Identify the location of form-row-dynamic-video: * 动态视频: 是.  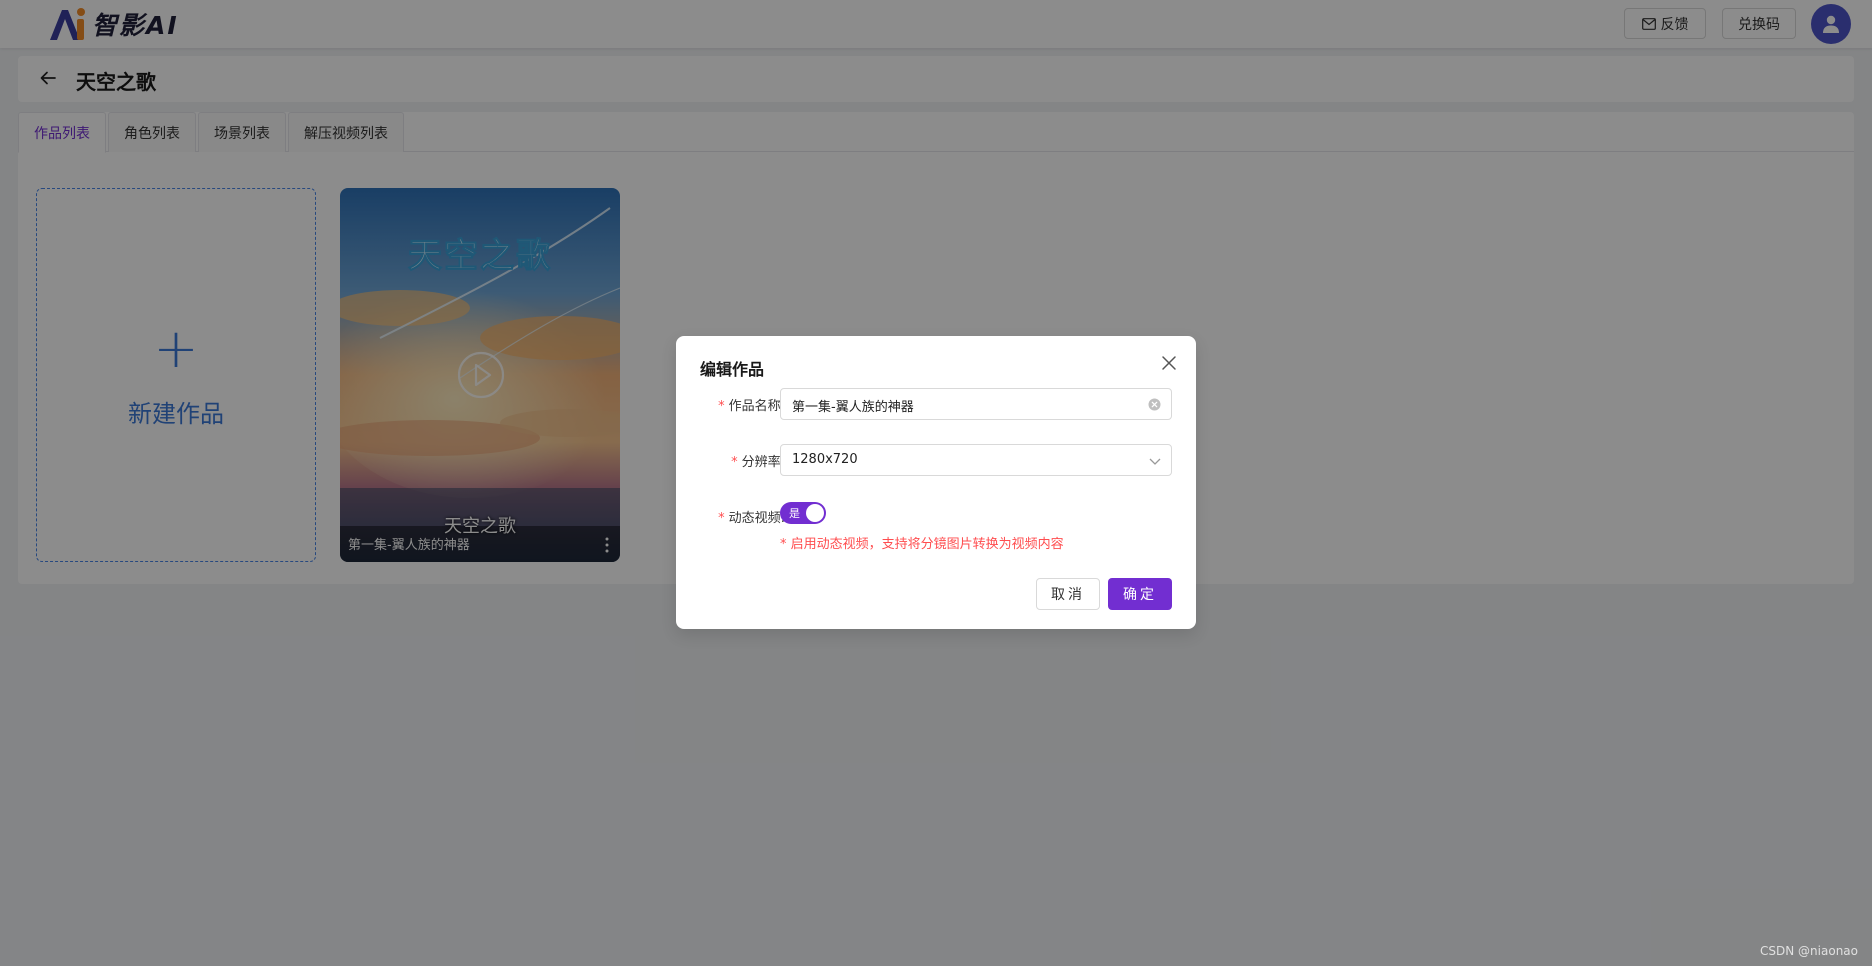
(936, 516).